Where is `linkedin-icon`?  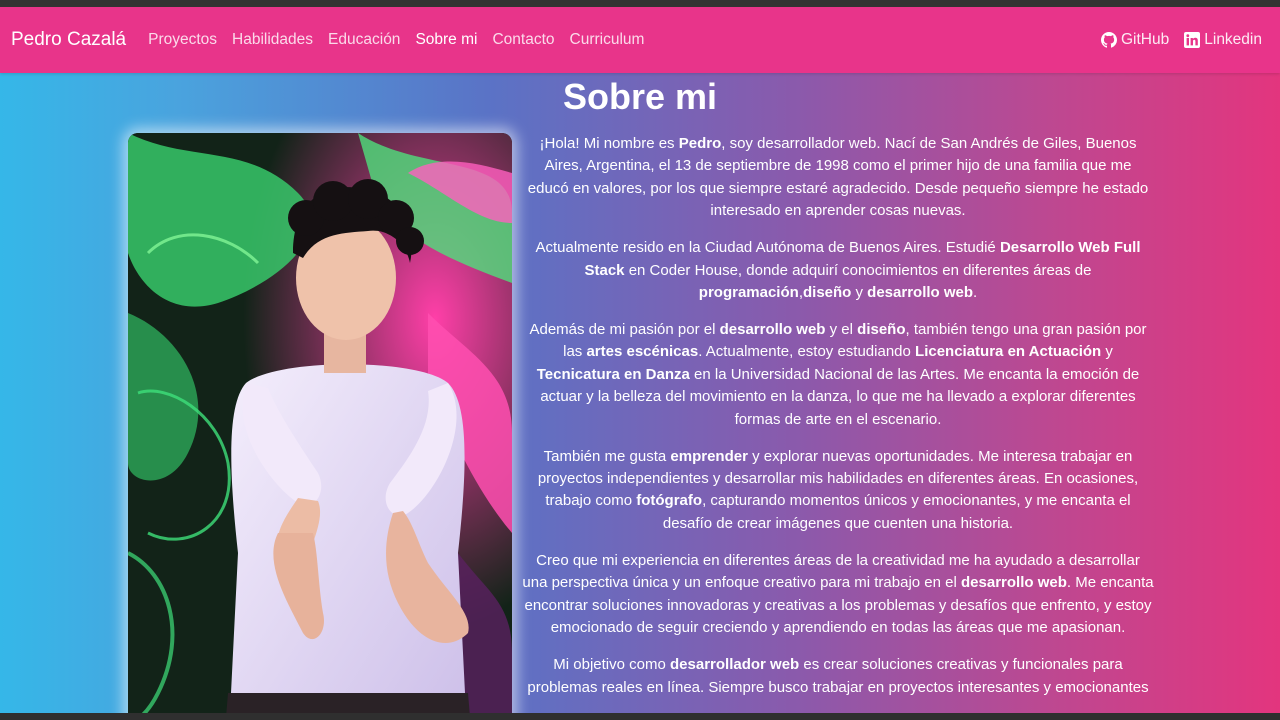
linkedin-icon is located at coordinates (1192, 40).